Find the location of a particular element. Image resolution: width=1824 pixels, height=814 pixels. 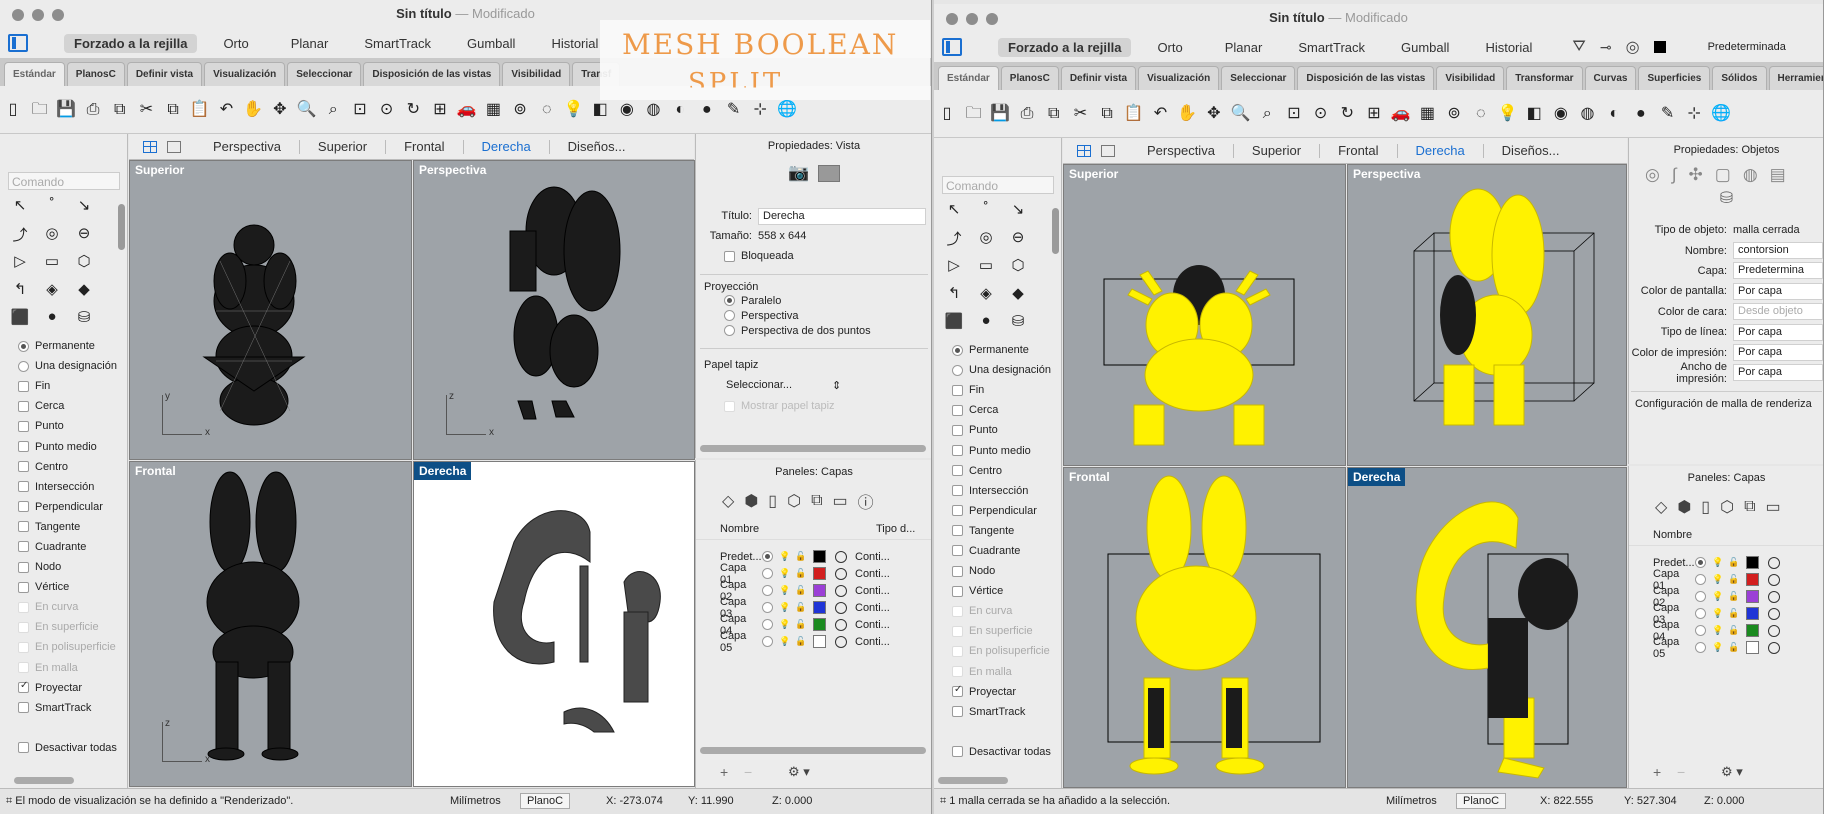

cube-icon: ⬡ is located at coordinates (794, 501).